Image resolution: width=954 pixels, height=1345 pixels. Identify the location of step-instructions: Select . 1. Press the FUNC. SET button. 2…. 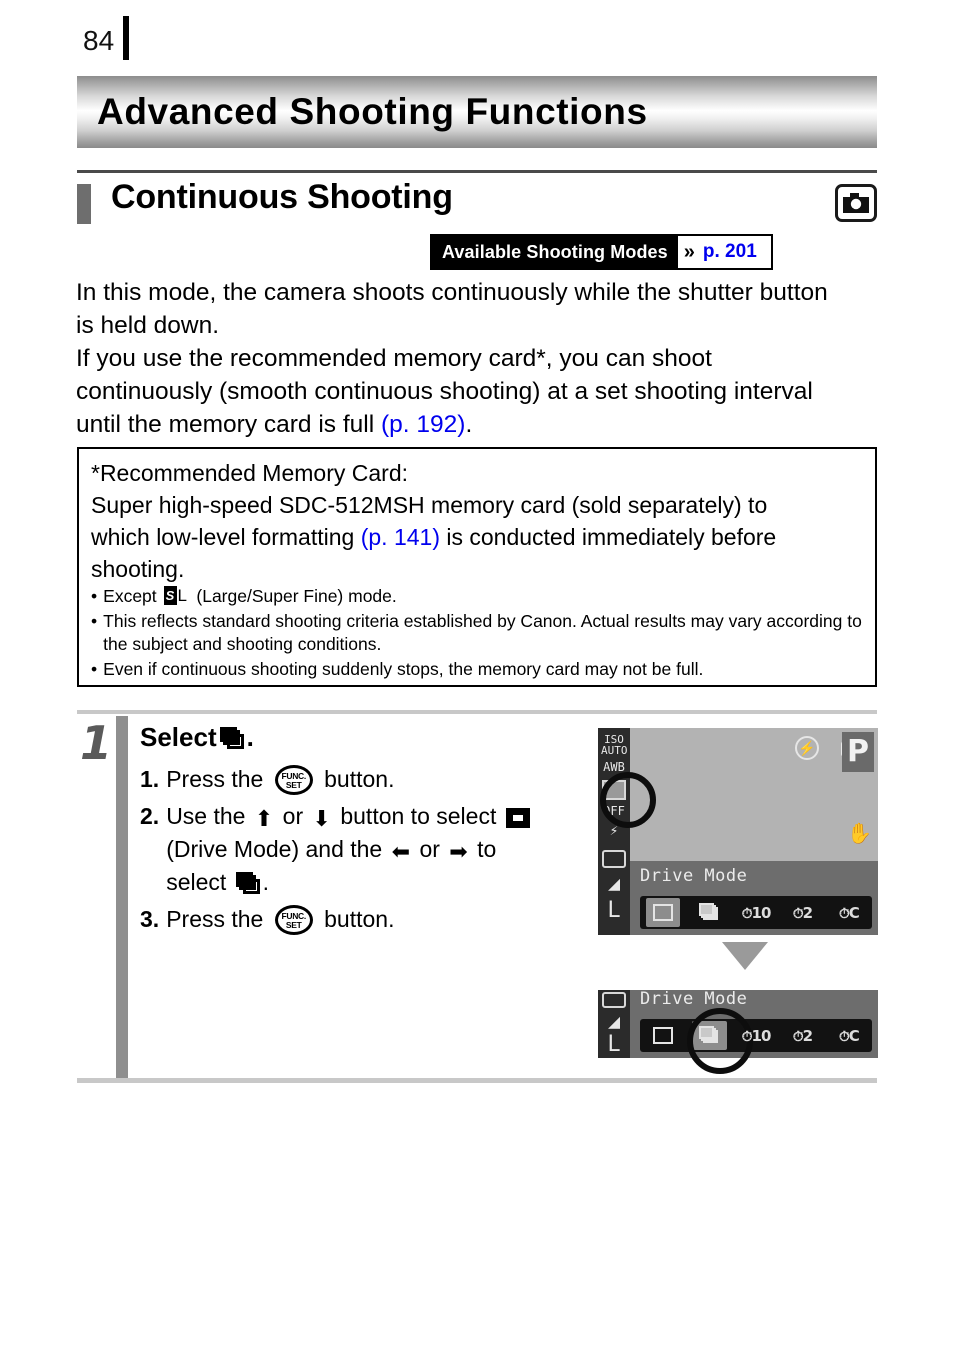
(360, 831).